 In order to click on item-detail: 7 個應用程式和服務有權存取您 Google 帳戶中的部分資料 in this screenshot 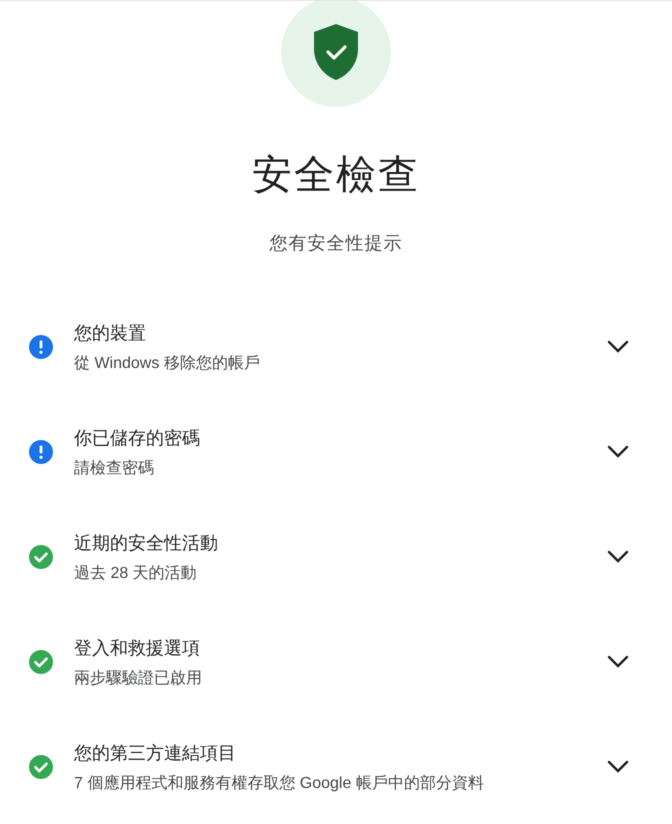, I will do `click(279, 784)`.